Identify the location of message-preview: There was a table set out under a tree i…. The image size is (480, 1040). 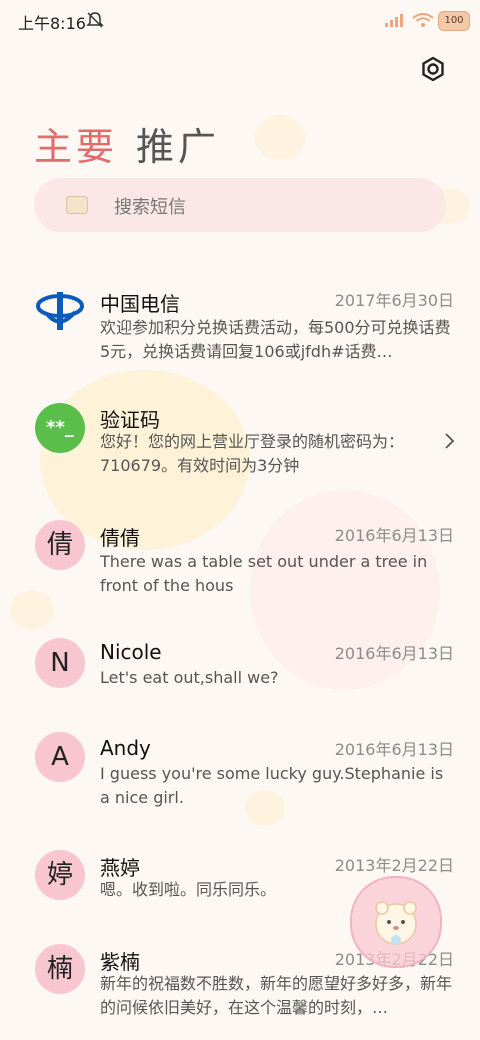
(264, 573).